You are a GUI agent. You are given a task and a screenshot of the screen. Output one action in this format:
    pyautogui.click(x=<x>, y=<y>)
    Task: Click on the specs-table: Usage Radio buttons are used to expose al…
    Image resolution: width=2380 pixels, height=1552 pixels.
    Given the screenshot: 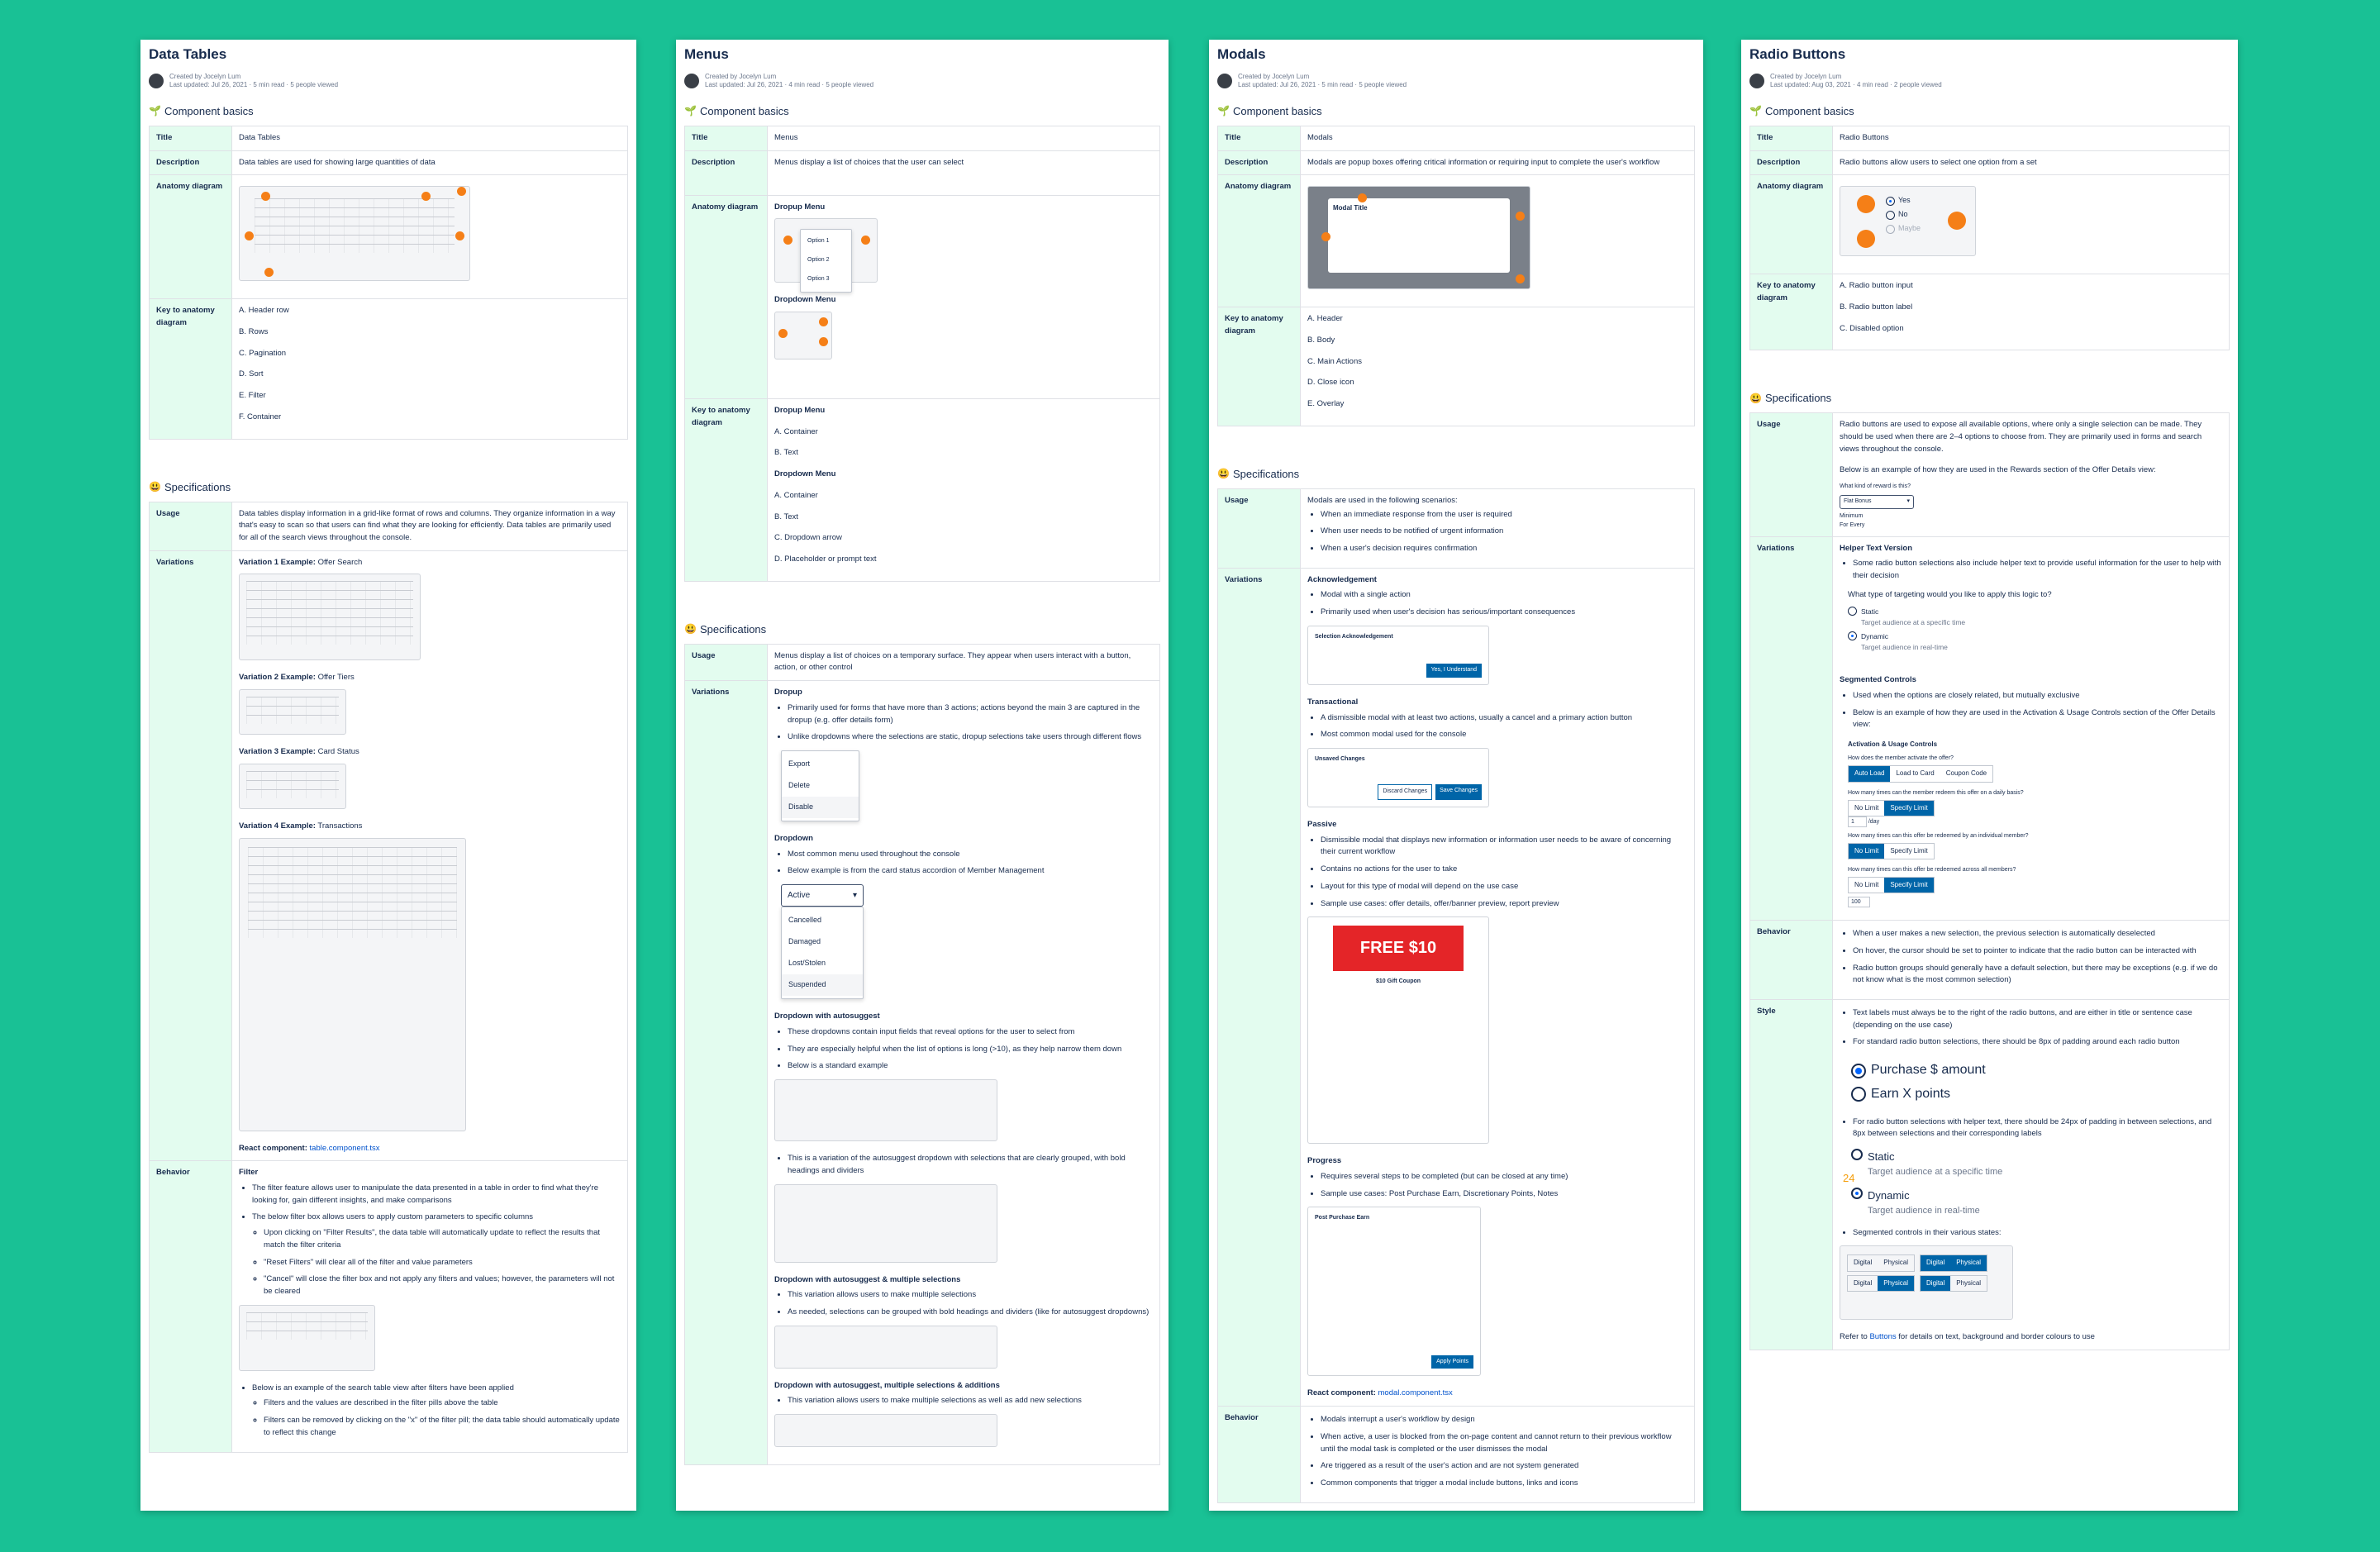 What is the action you would take?
    pyautogui.click(x=1989, y=881)
    